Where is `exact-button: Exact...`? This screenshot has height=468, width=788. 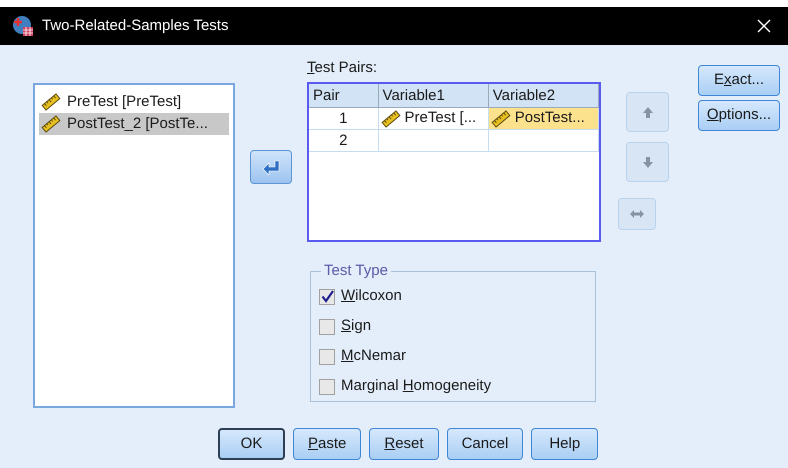
exact-button: Exact... is located at coordinates (739, 80).